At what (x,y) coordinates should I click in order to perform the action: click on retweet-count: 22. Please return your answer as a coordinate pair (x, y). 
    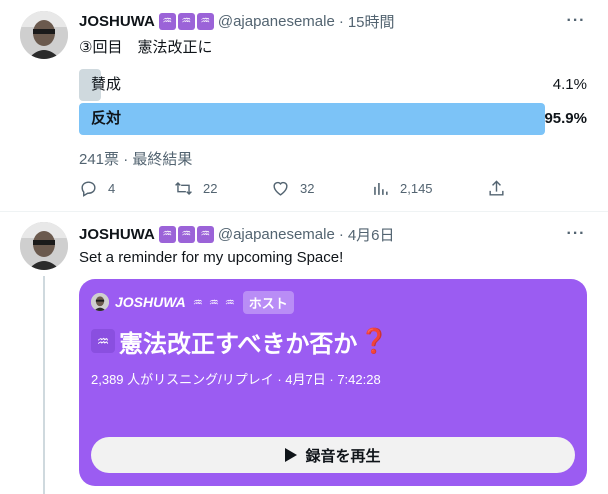
    Looking at the image, I should click on (210, 188).